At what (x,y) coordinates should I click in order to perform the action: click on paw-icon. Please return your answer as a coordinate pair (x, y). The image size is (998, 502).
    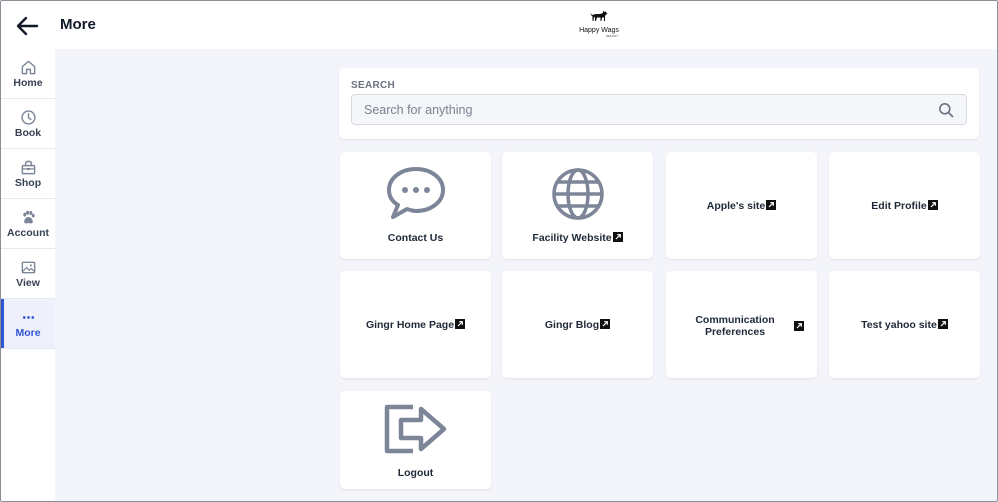
    Looking at the image, I should click on (28, 216).